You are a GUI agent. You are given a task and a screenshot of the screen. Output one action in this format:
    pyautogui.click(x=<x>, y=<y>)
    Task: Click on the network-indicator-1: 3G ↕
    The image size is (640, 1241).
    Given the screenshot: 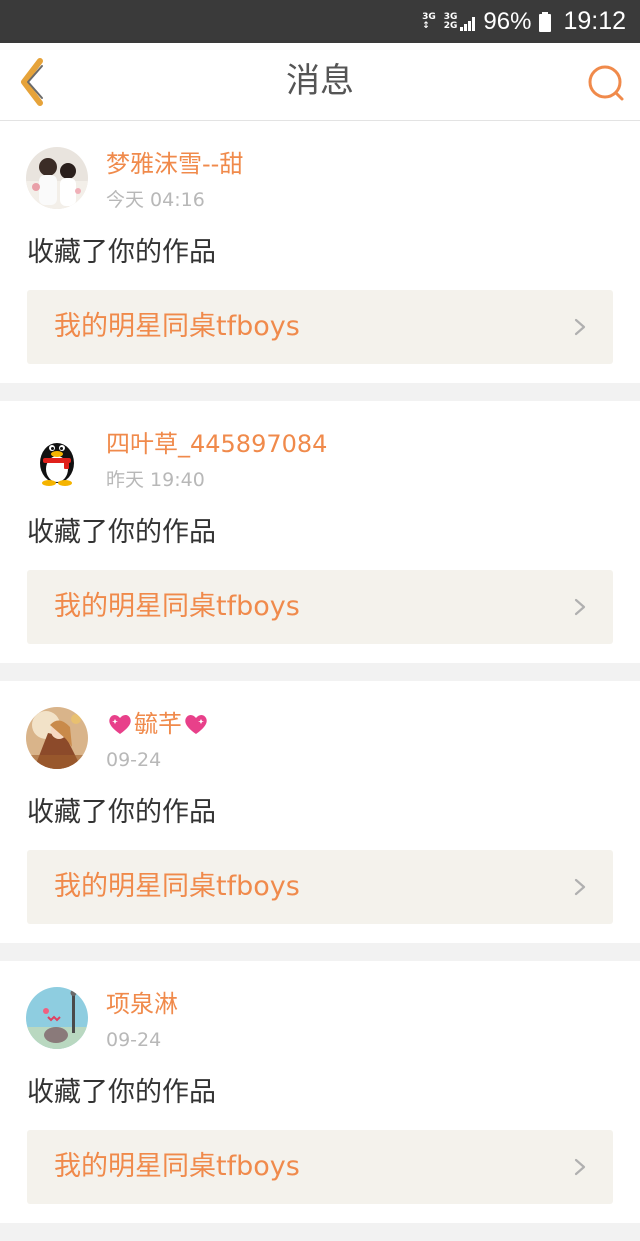 What is the action you would take?
    pyautogui.click(x=429, y=21)
    